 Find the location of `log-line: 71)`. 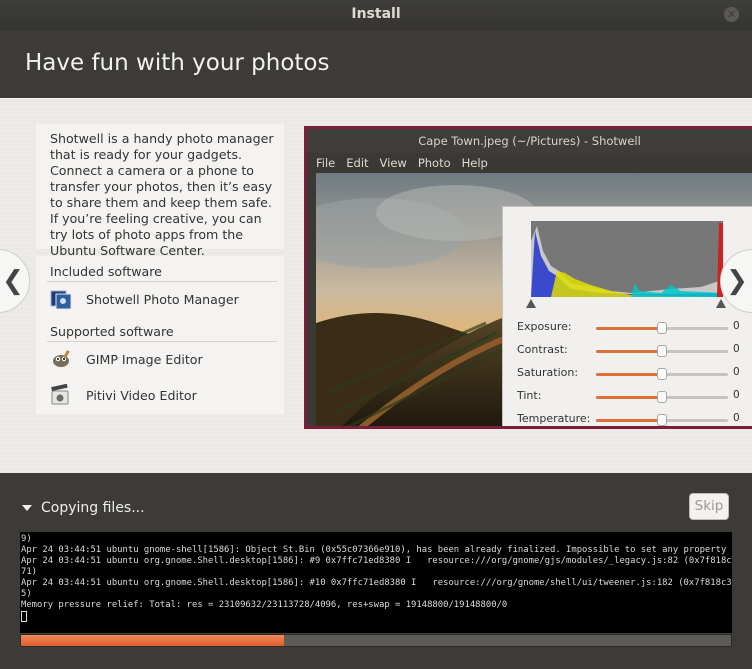

log-line: 71) is located at coordinates (29, 572).